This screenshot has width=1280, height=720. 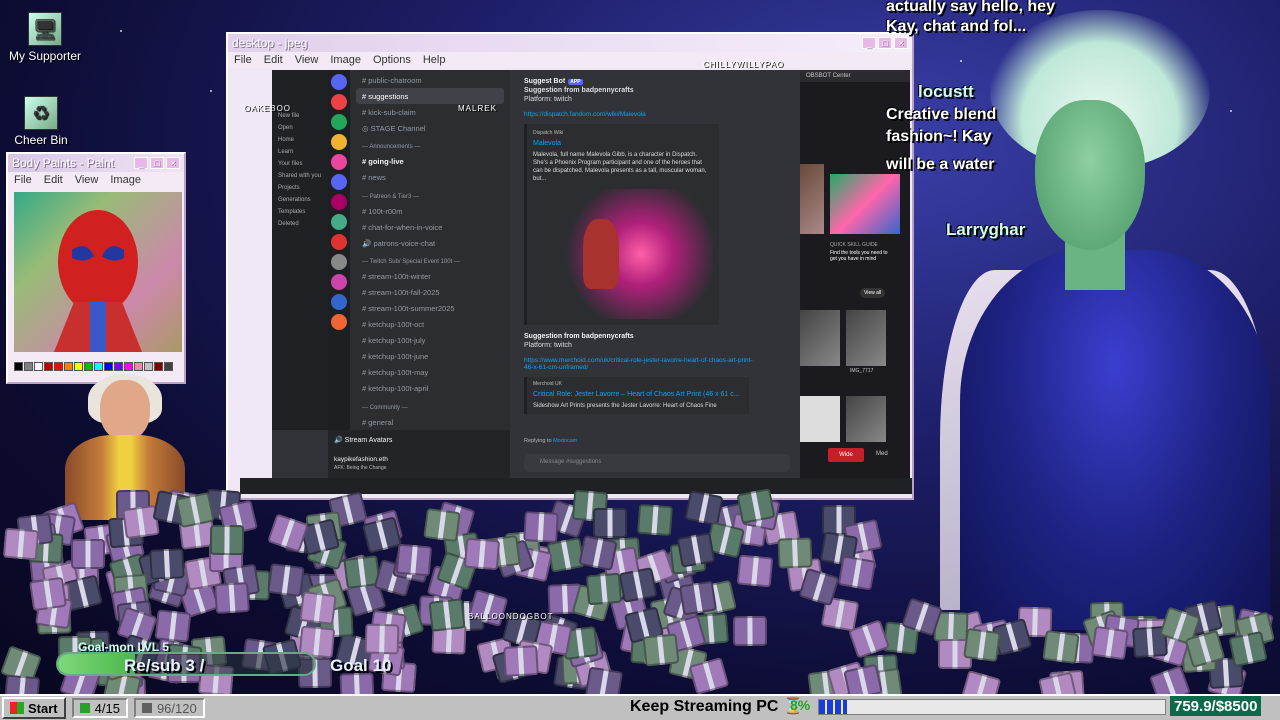 What do you see at coordinates (430, 243) in the screenshot?
I see `channel-patrons-voice-chat: 🔊 patrons-voice-chat` at bounding box center [430, 243].